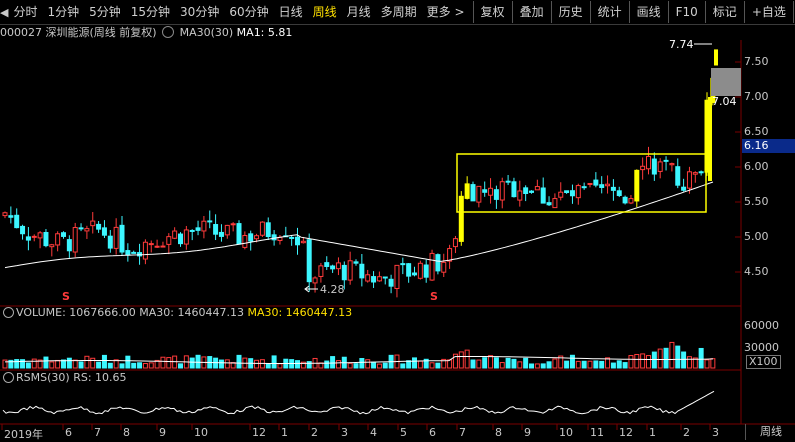 Image resolution: width=795 pixels, height=442 pixels. Describe the element at coordinates (724, 101) in the screenshot. I see `ref-price-label: 7.04` at that location.